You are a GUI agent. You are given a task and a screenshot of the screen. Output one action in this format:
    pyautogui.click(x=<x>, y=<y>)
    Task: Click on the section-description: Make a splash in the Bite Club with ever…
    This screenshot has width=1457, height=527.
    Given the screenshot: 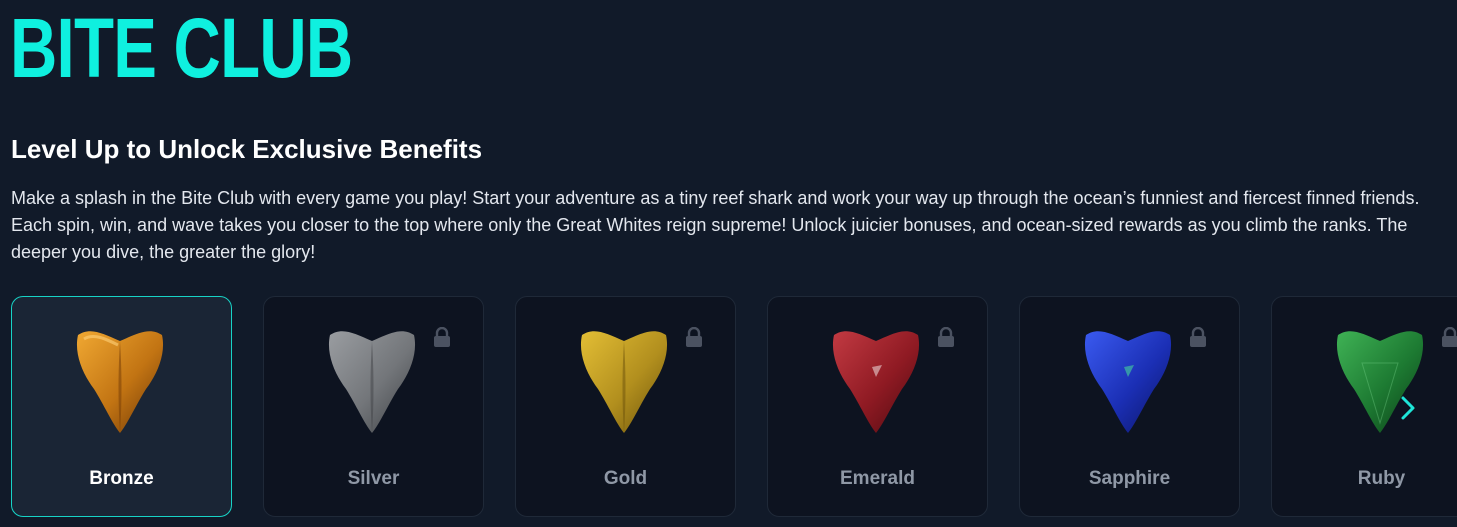 What is the action you would take?
    pyautogui.click(x=715, y=225)
    